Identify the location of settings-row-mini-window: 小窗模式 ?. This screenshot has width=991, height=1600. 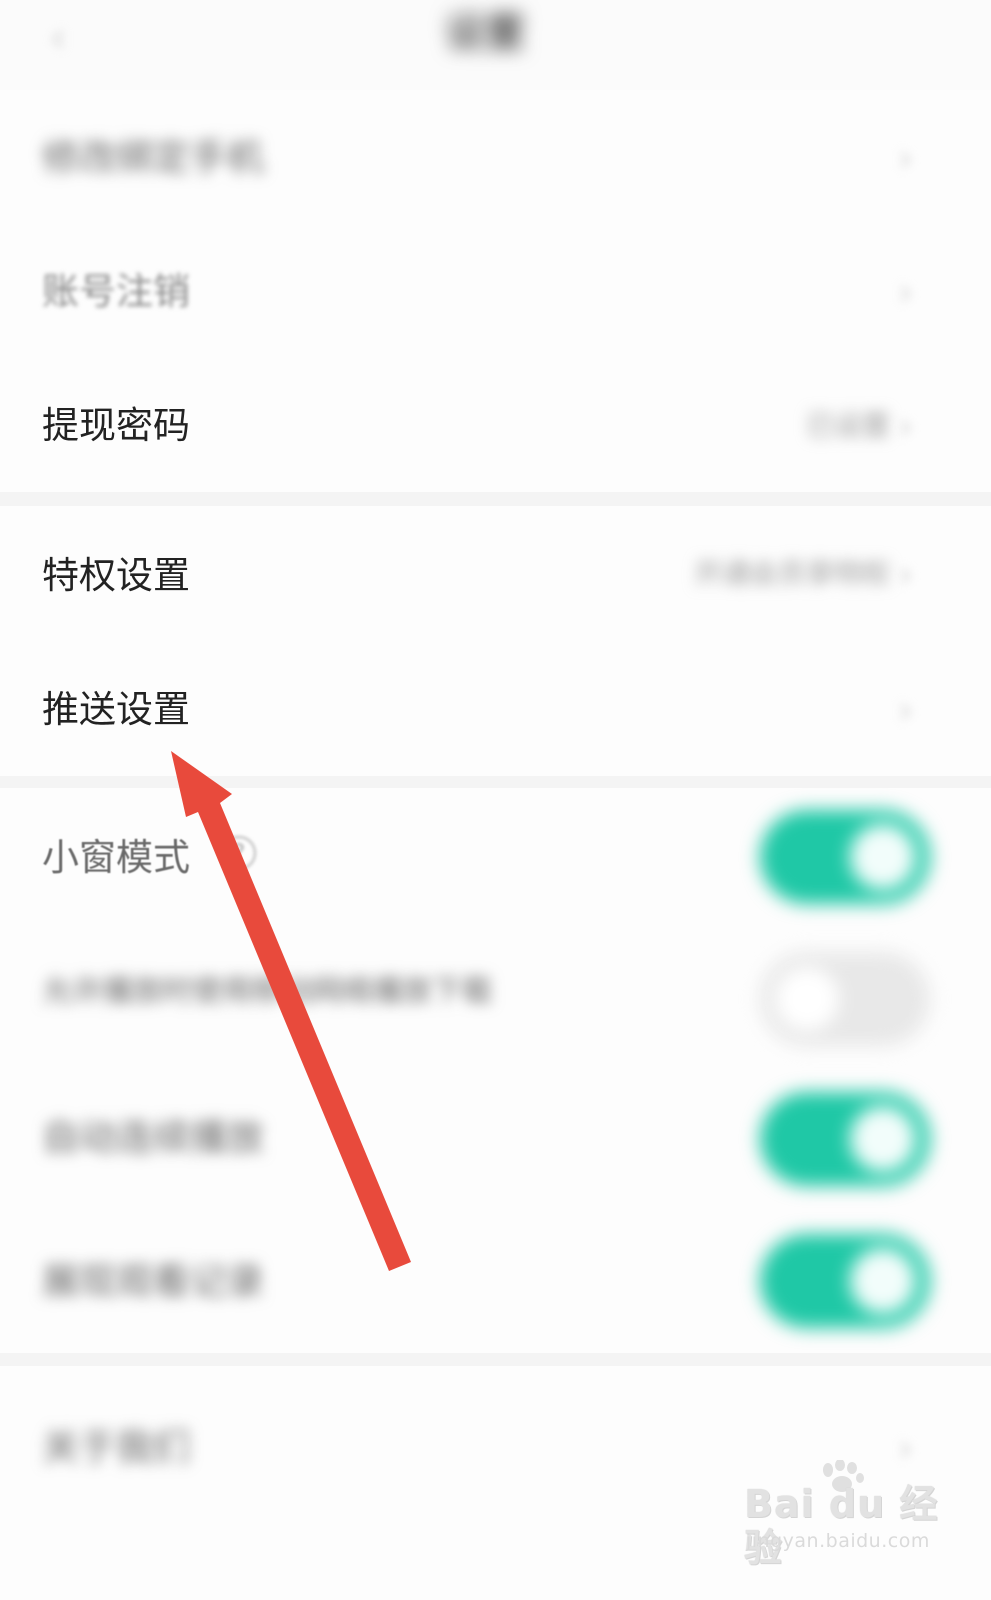
(495, 858).